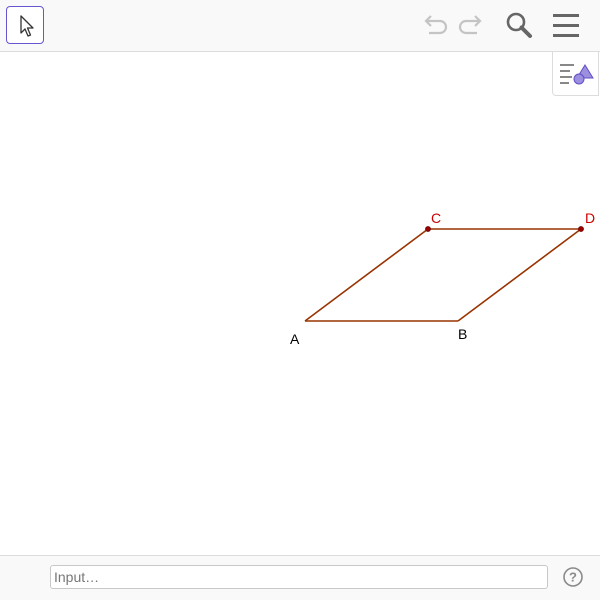 The image size is (600, 600). I want to click on undo-icon, so click(436, 25).